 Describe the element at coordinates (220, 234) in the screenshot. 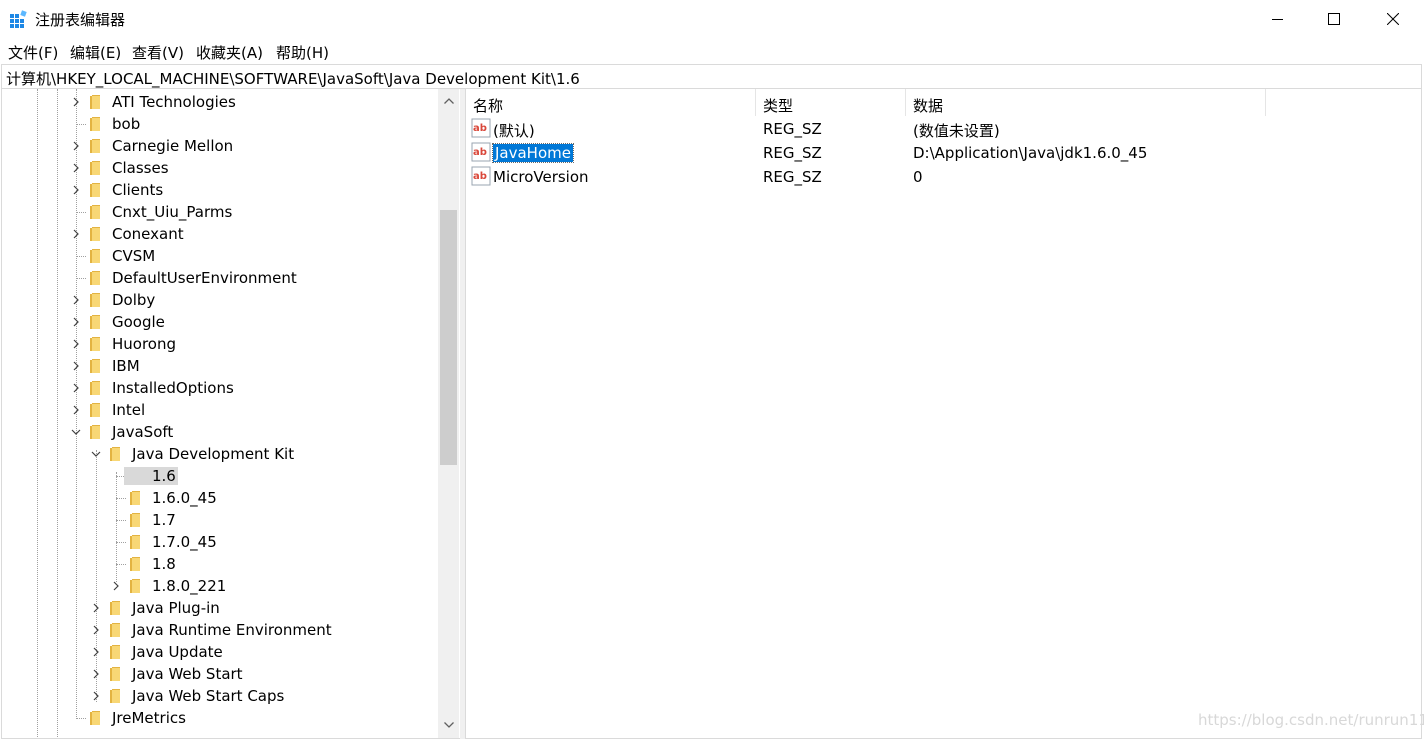

I see `tree-item: Conexant` at that location.